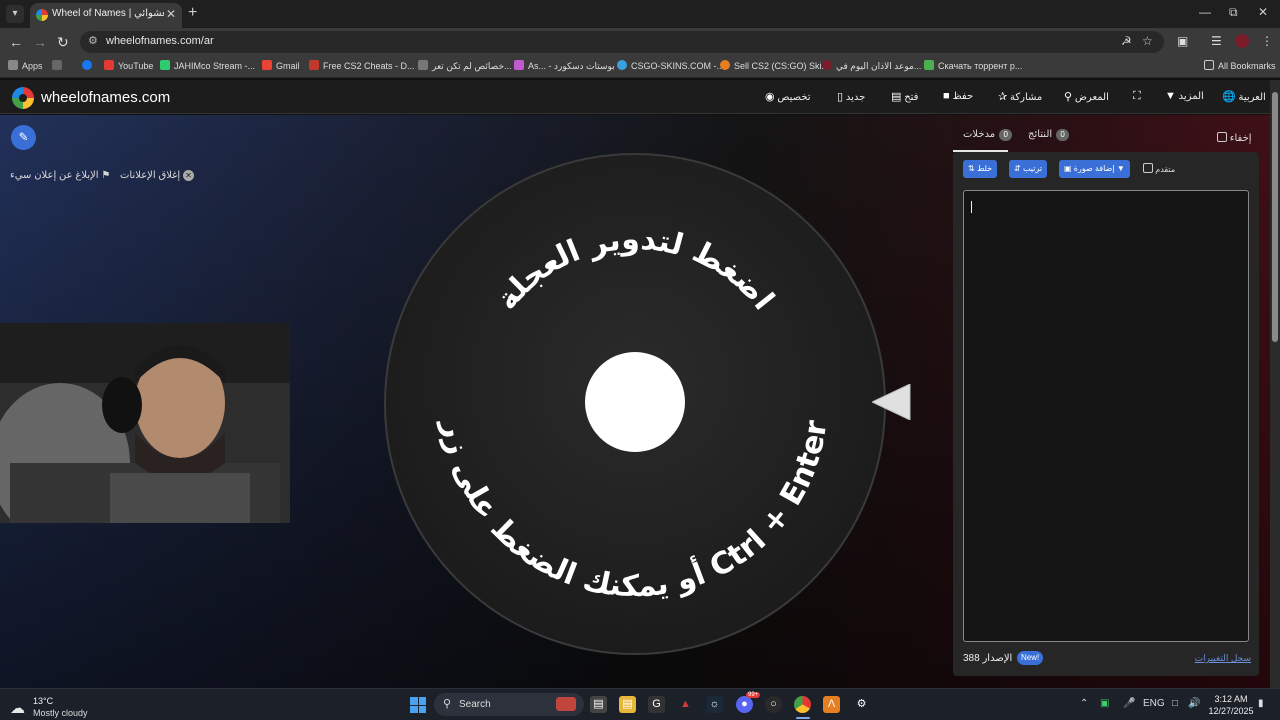 This screenshot has height=720, width=1280. I want to click on browser-tab: Wheel of Names | عجلة الاسم العشوائي ✕, so click(106, 15).